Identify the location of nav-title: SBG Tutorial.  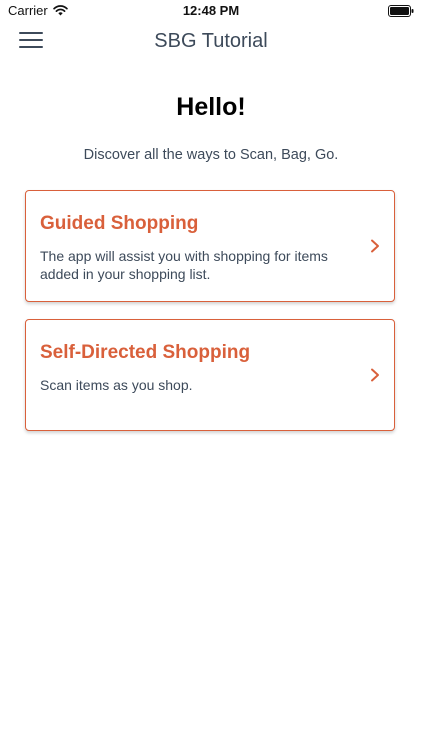
(211, 41).